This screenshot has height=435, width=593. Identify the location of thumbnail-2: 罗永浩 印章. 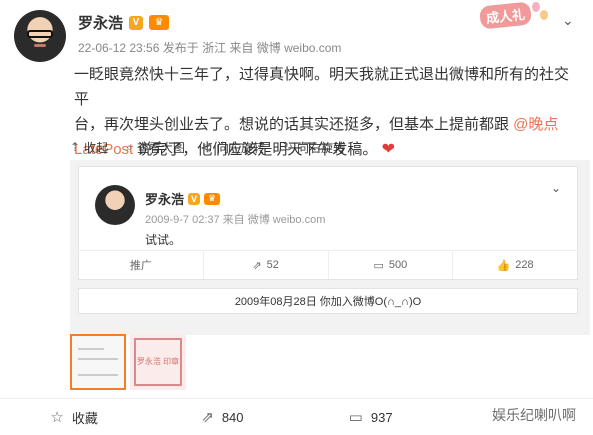
(158, 362).